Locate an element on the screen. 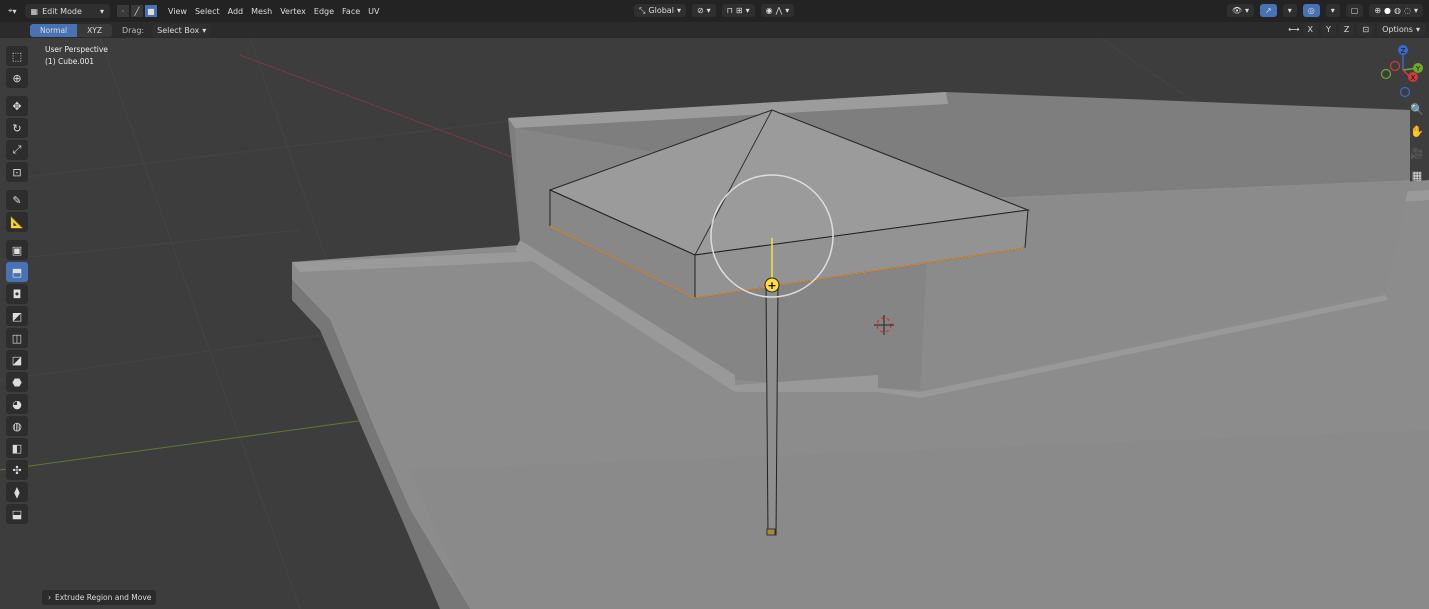 The image size is (1429, 609). viewport-info: User Perspective (1) Cube.001 is located at coordinates (76, 56).